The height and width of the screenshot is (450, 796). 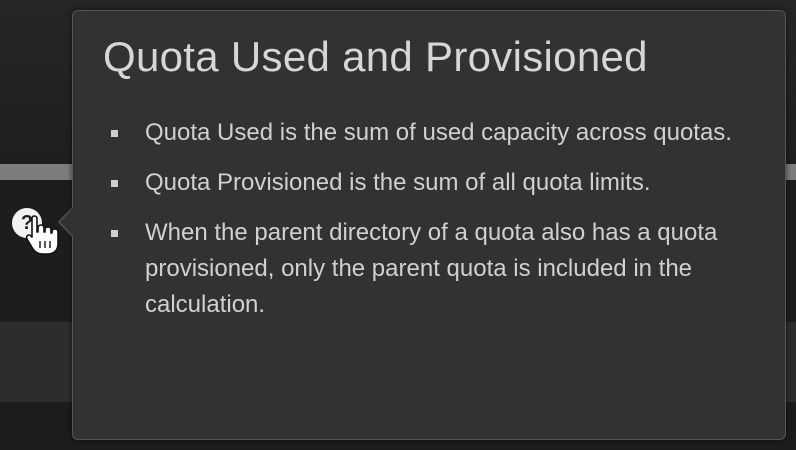 I want to click on hand-pointer-cursor-icon, so click(x=42, y=235).